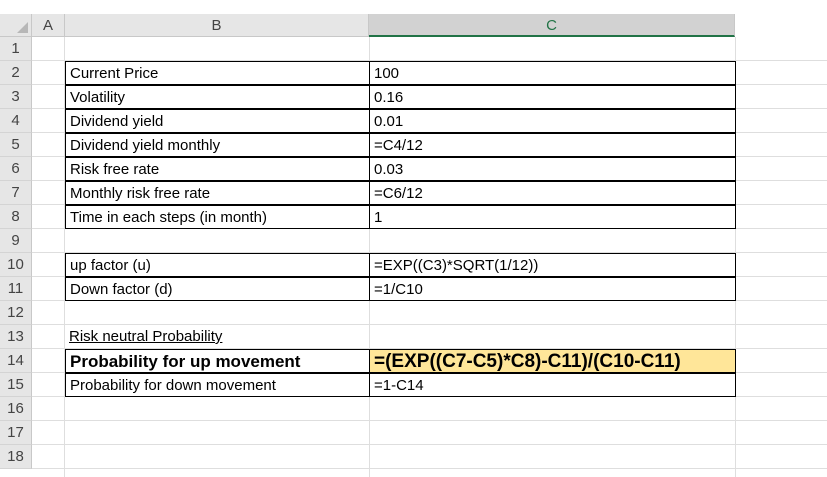  What do you see at coordinates (552, 193) in the screenshot?
I see `cell-c7: =C6/12` at bounding box center [552, 193].